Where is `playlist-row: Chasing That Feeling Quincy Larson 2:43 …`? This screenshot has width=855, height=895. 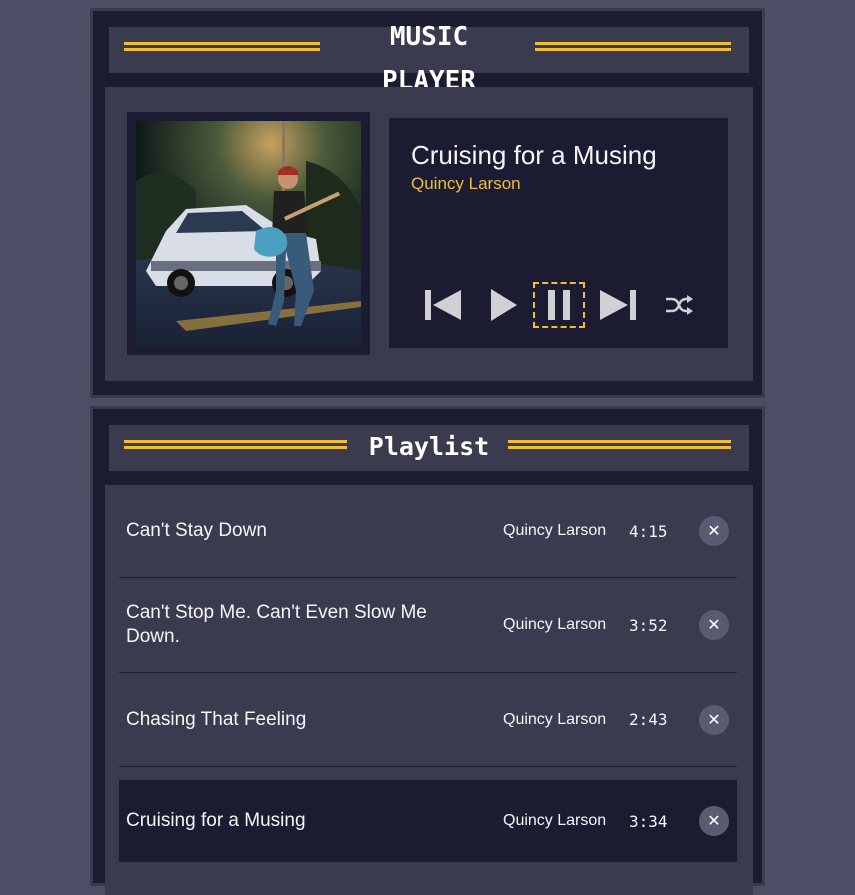
playlist-row: Chasing That Feeling Quincy Larson 2:43 … is located at coordinates (428, 720).